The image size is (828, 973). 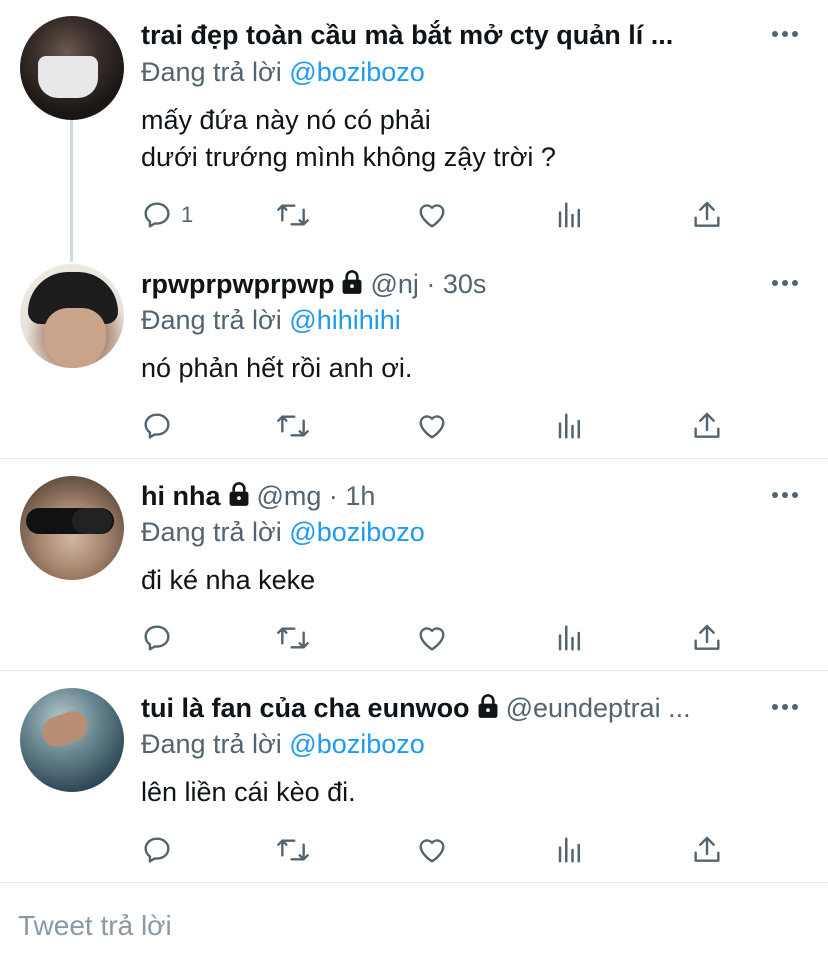 What do you see at coordinates (344, 320) in the screenshot?
I see `replying-to-handle: @hihihihi` at bounding box center [344, 320].